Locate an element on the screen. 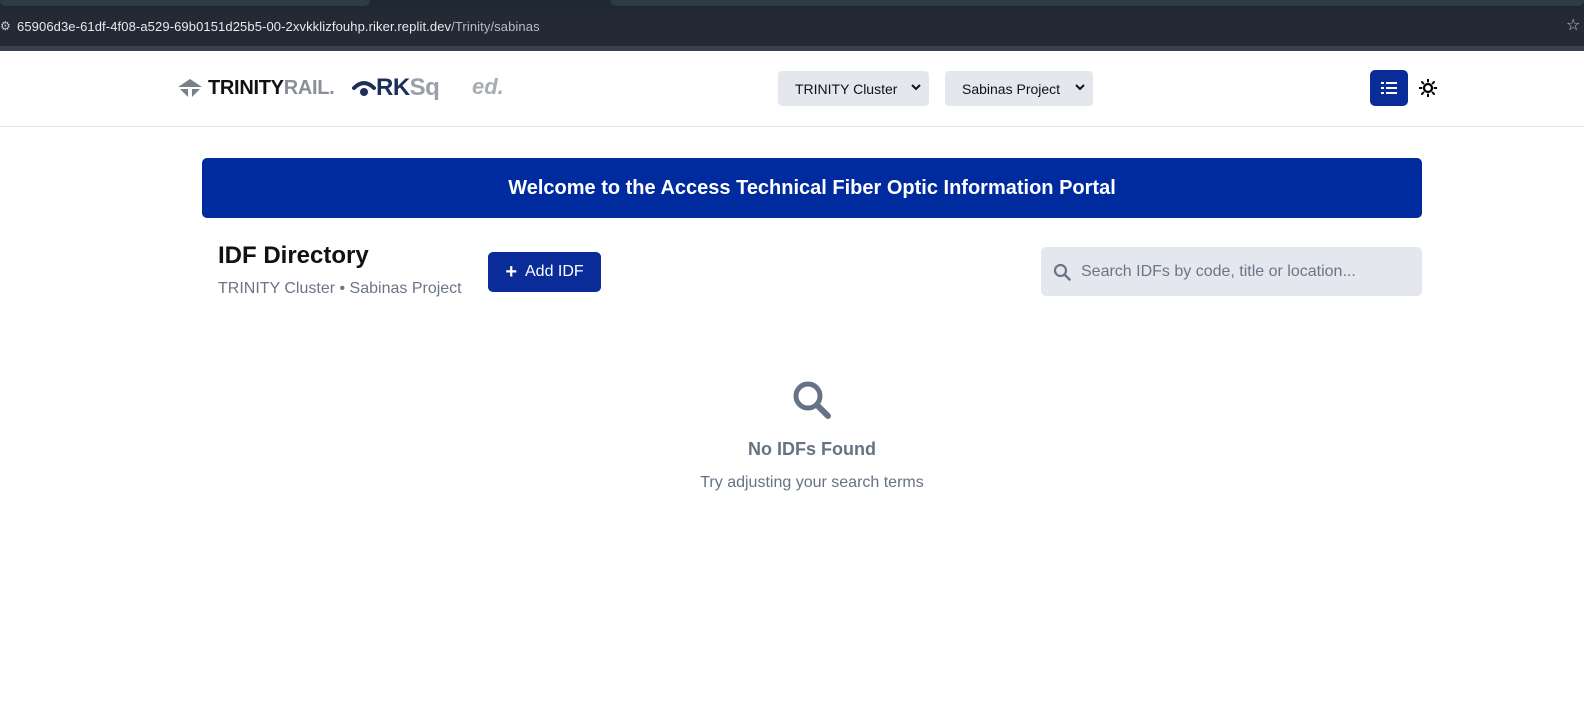  url-path: /Trinity/sabinas is located at coordinates (495, 26).